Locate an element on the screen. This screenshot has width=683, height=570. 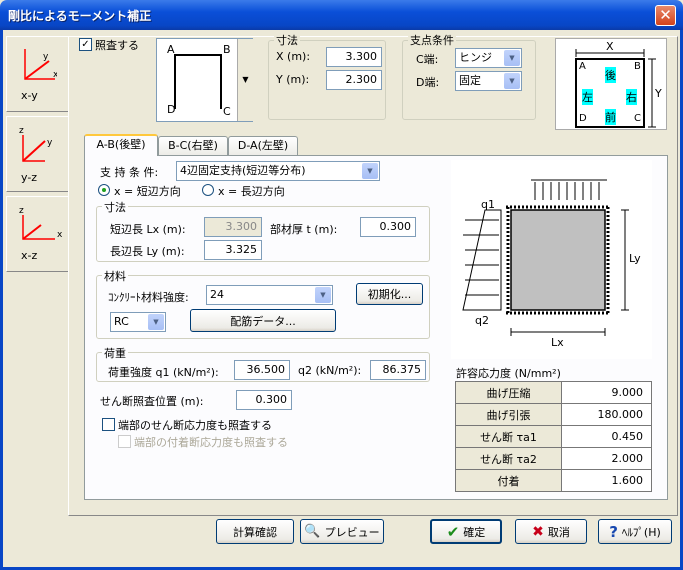
q1-label: 荷重強度 q1 (kN/m²): is located at coordinates (163, 372).